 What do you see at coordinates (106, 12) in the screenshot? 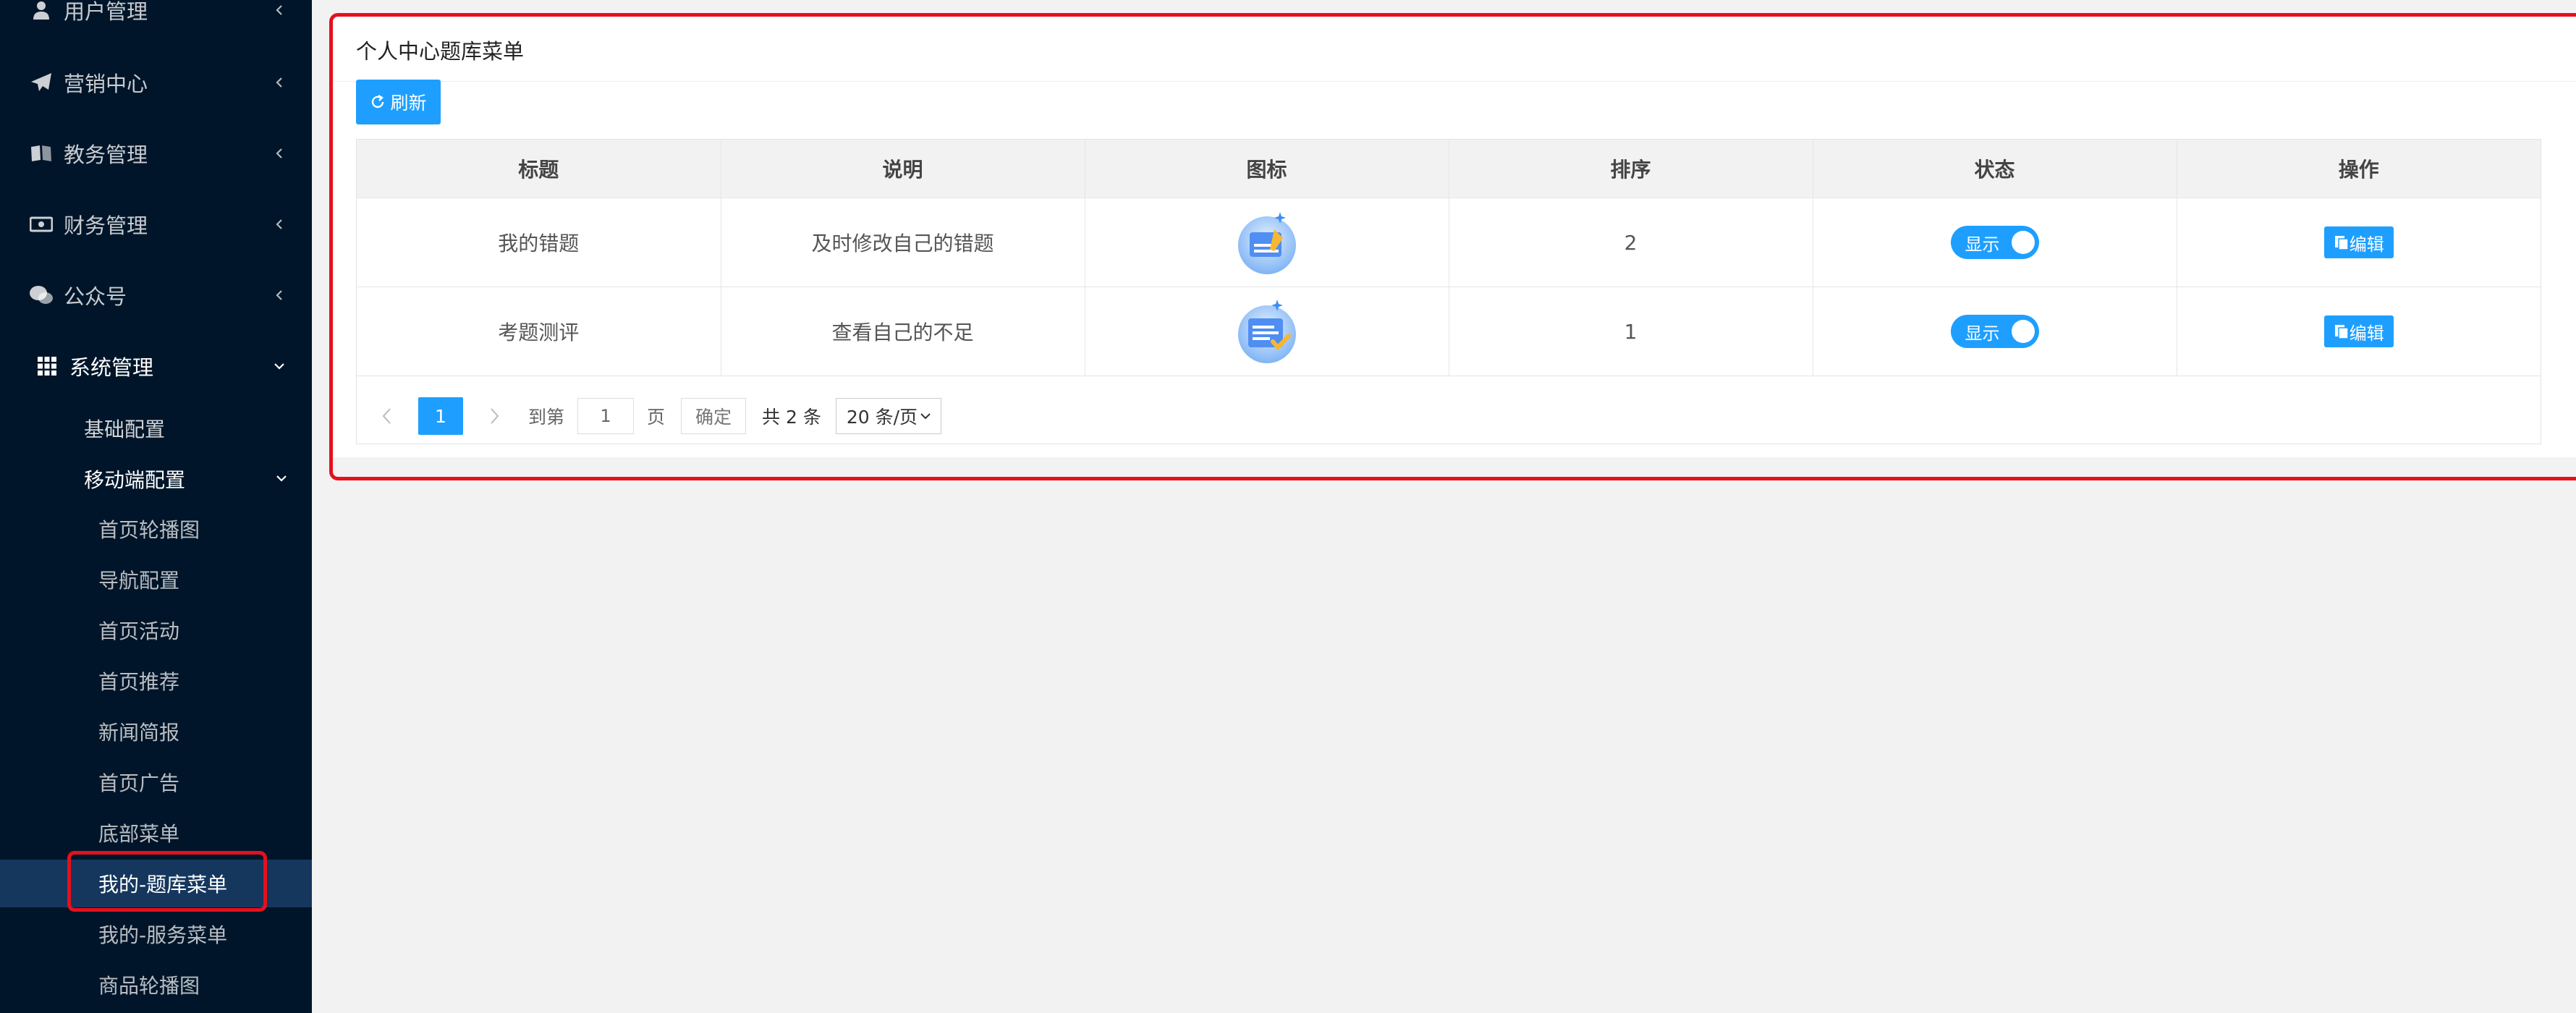
I see `nav-label: 用户管理` at bounding box center [106, 12].